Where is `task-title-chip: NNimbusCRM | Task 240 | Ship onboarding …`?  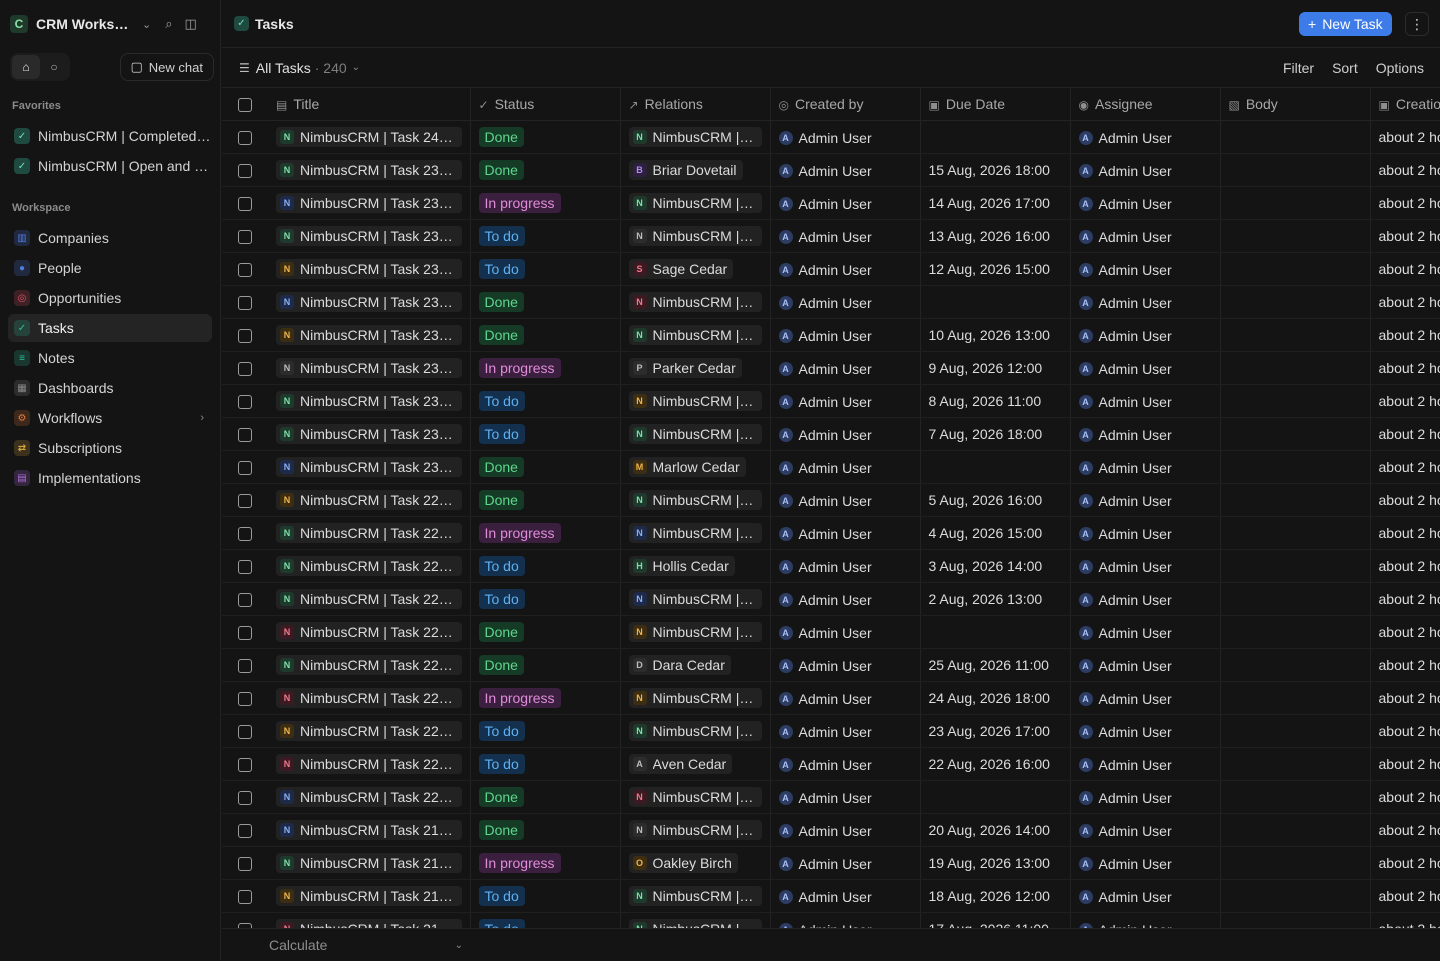
task-title-chip: NNimbusCRM | Task 240 | Ship onboarding … is located at coordinates (369, 137).